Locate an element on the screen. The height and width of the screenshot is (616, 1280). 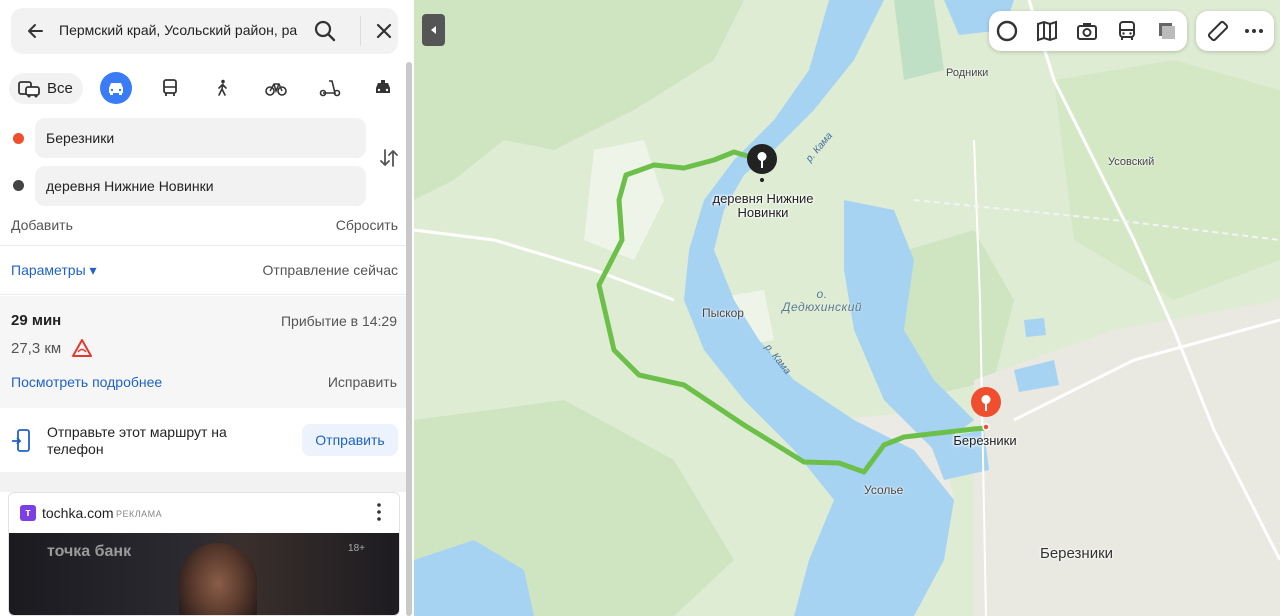
map-label-pyskor: Пыскор is located at coordinates (723, 313).